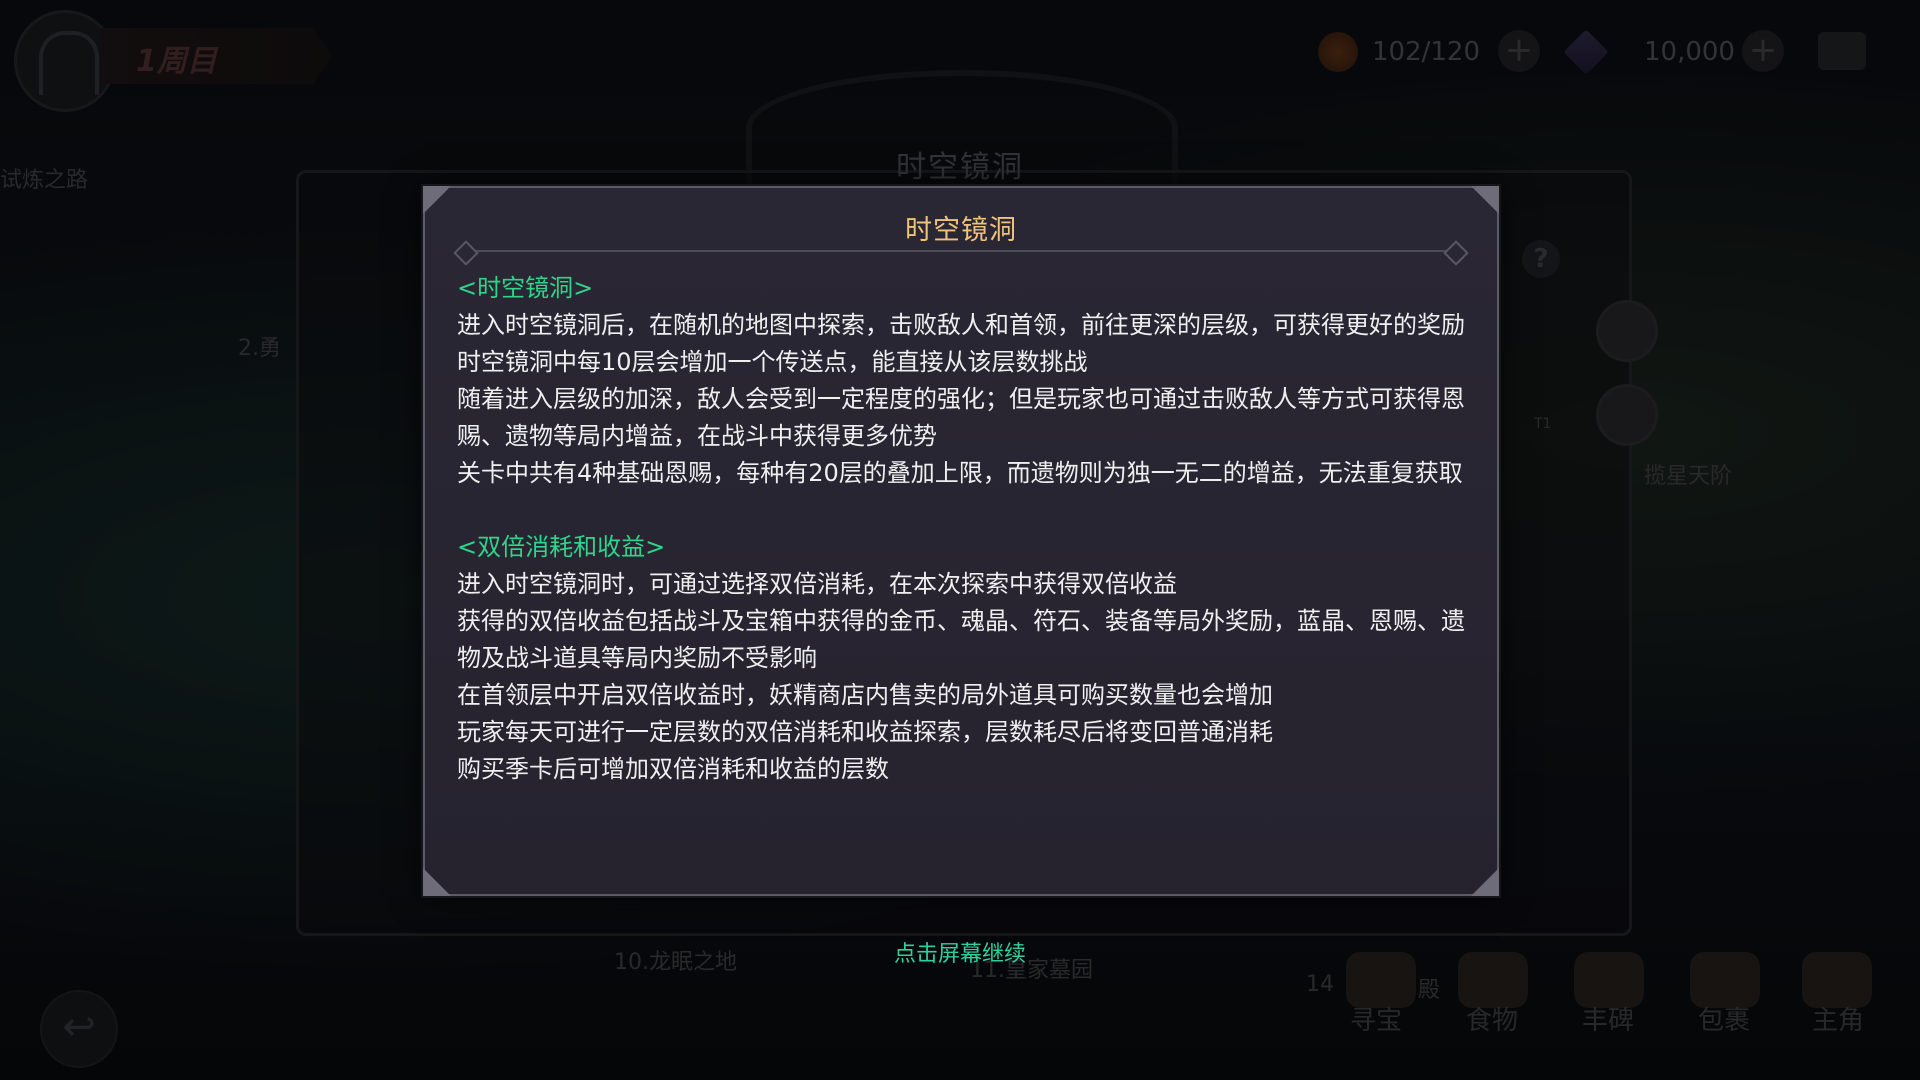 Image resolution: width=1920 pixels, height=1080 pixels. I want to click on paragraph: 时空镜洞中每10层会增加一个传送点，能直接从该层数挑战, so click(772, 362).